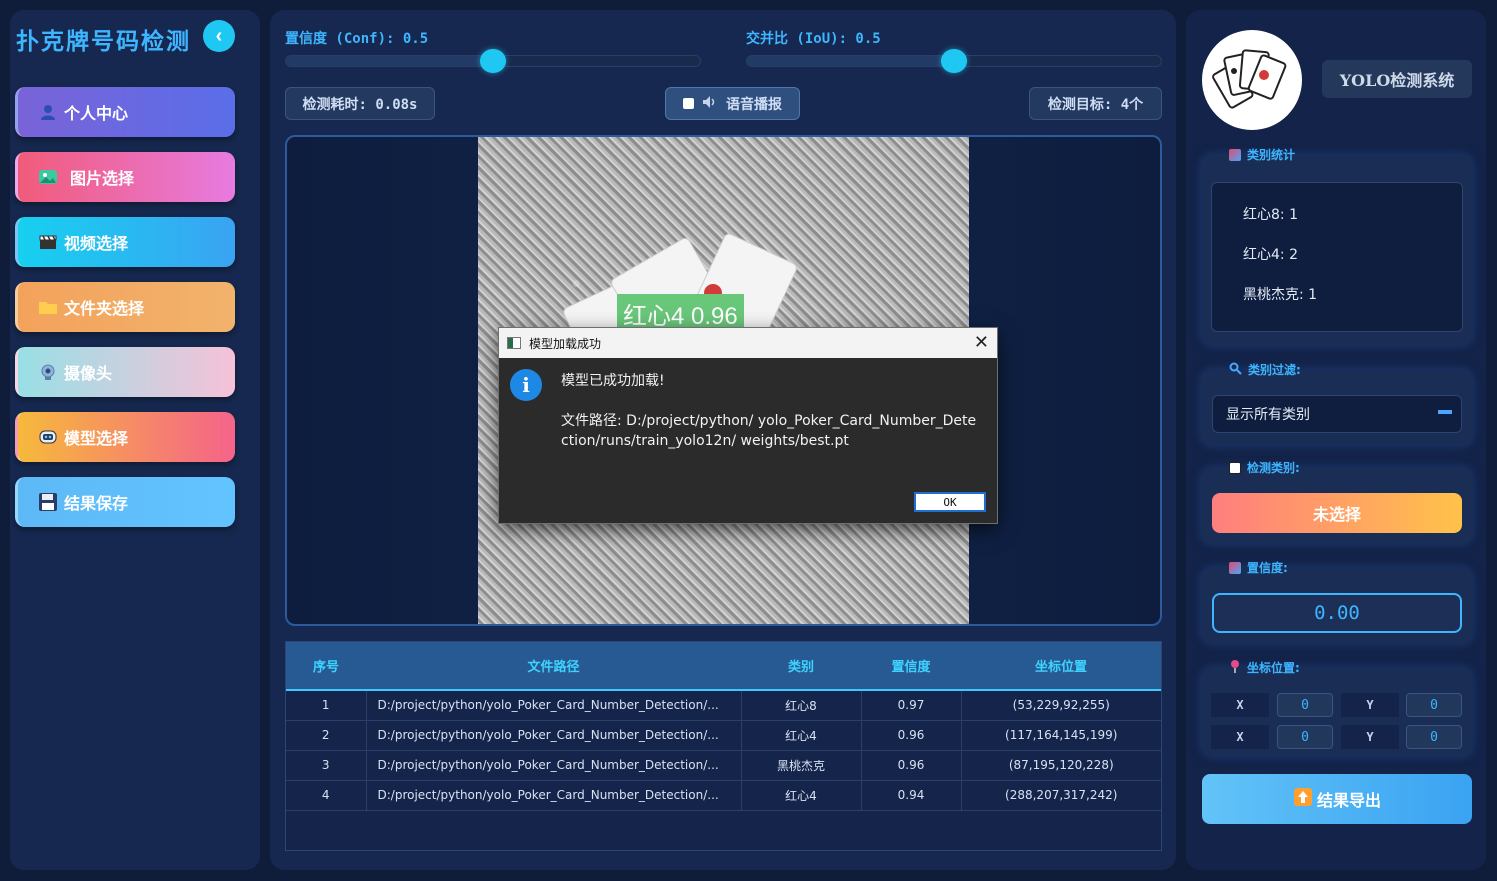 This screenshot has height=881, width=1497. Describe the element at coordinates (710, 104) in the screenshot. I see `speaker-icon` at that location.